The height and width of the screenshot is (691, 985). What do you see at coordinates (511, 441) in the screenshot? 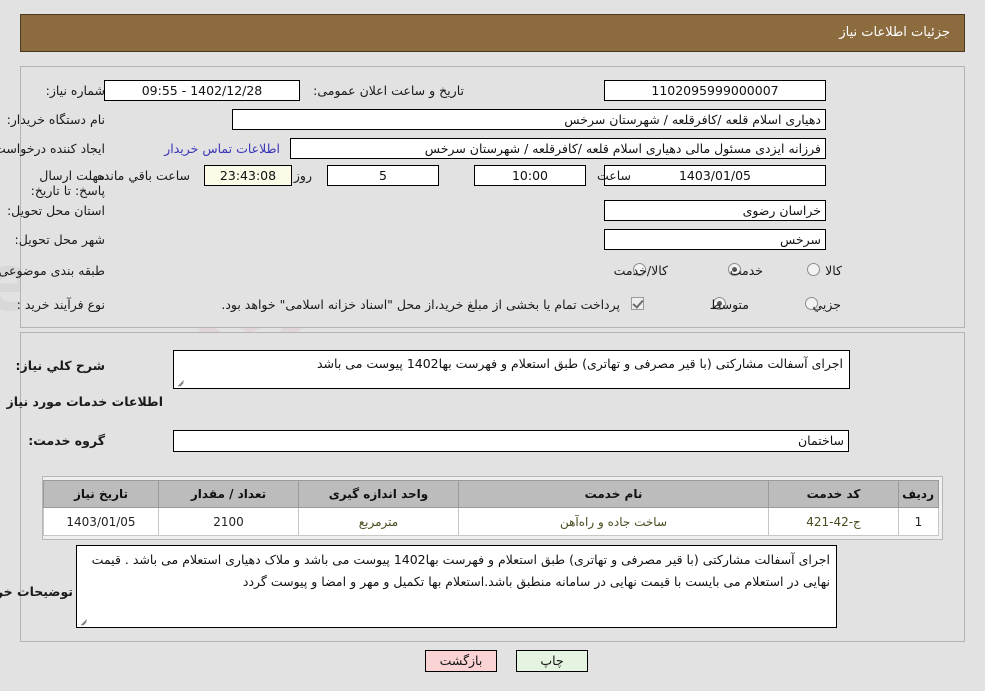
I see `service-group-value: ساختمان` at bounding box center [511, 441].